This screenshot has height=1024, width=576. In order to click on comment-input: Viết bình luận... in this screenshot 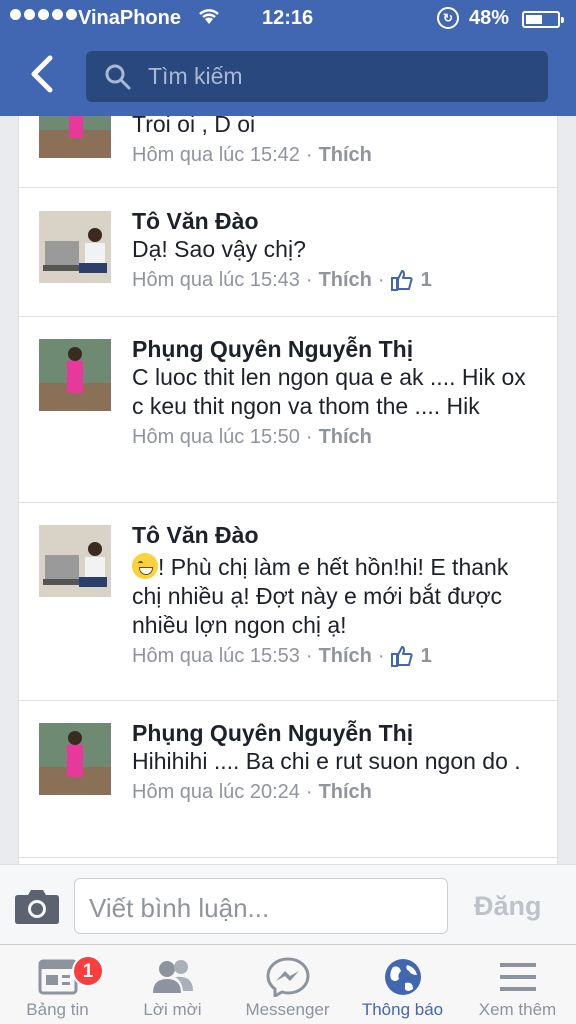, I will do `click(261, 906)`.